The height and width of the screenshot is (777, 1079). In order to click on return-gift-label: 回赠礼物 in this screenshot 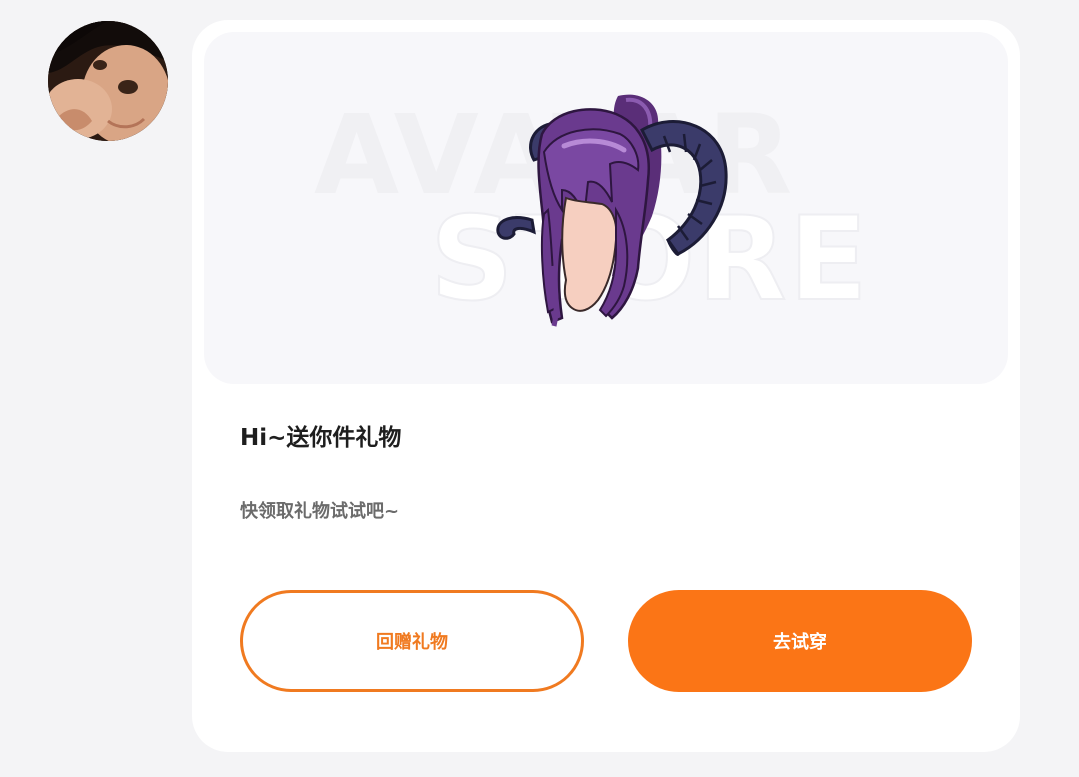, I will do `click(412, 642)`.